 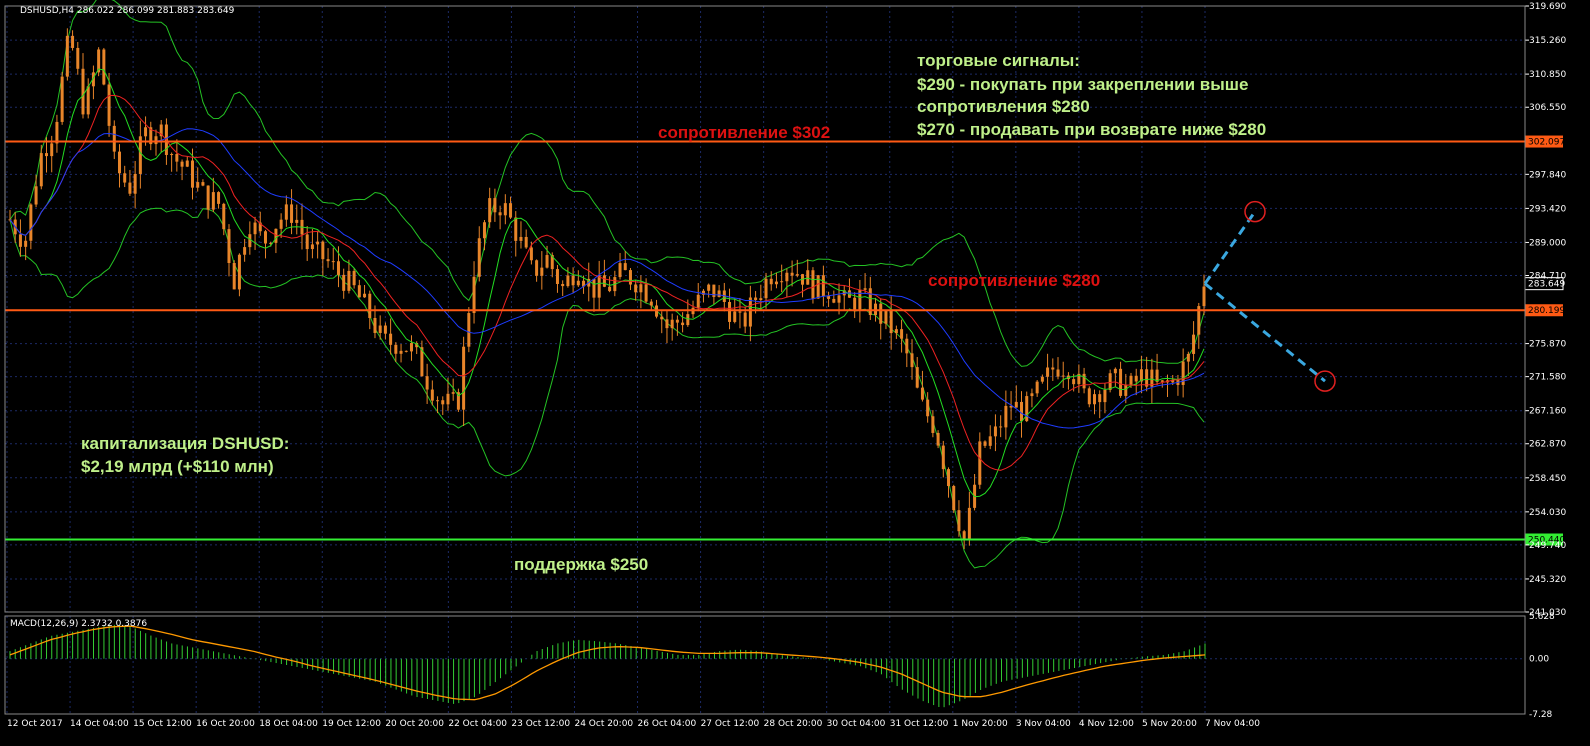 I want to click on x-tick-label: 19 Oct 12:00, so click(x=351, y=724).